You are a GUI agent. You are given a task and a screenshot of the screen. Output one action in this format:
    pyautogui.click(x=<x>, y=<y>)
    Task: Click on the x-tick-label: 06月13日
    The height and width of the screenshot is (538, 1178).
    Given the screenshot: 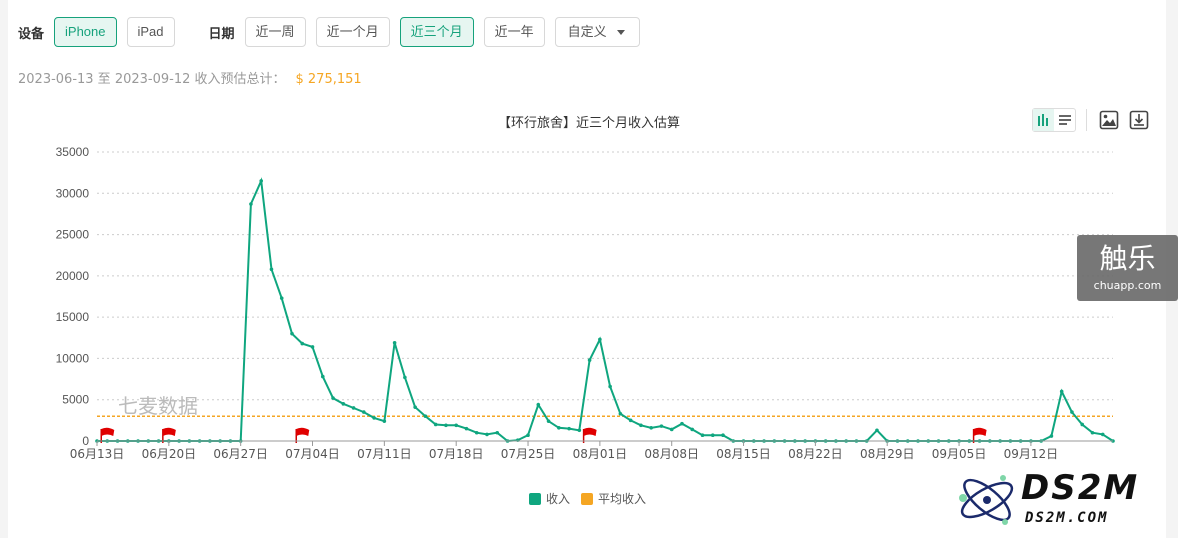 What is the action you would take?
    pyautogui.click(x=97, y=454)
    